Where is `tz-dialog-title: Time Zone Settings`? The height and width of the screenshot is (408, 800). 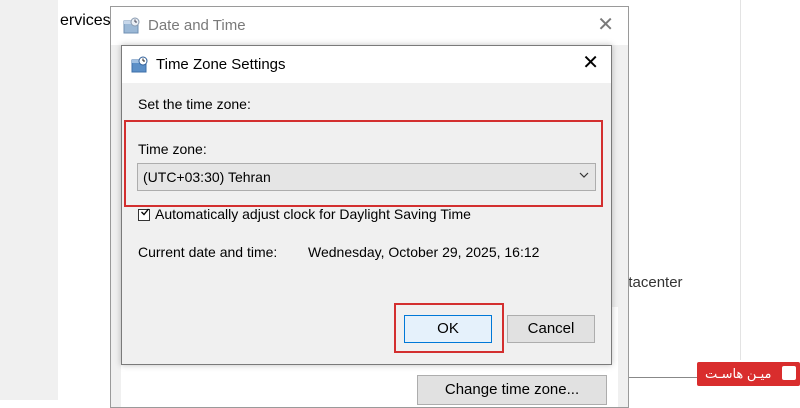 tz-dialog-title: Time Zone Settings is located at coordinates (221, 64).